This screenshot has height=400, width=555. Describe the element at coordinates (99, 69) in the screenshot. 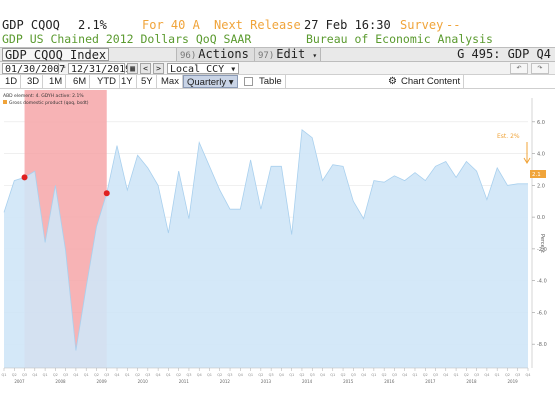

I see `end-date-input: 12/31/2019` at that location.